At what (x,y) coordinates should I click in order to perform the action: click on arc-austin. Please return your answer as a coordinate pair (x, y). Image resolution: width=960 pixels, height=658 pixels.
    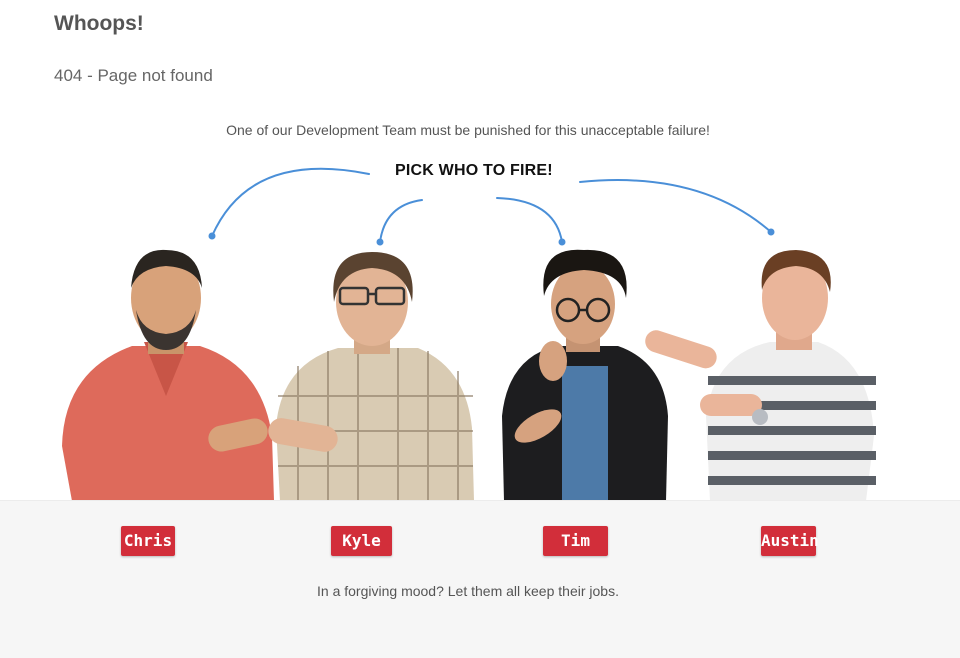
    Looking at the image, I should click on (675, 206).